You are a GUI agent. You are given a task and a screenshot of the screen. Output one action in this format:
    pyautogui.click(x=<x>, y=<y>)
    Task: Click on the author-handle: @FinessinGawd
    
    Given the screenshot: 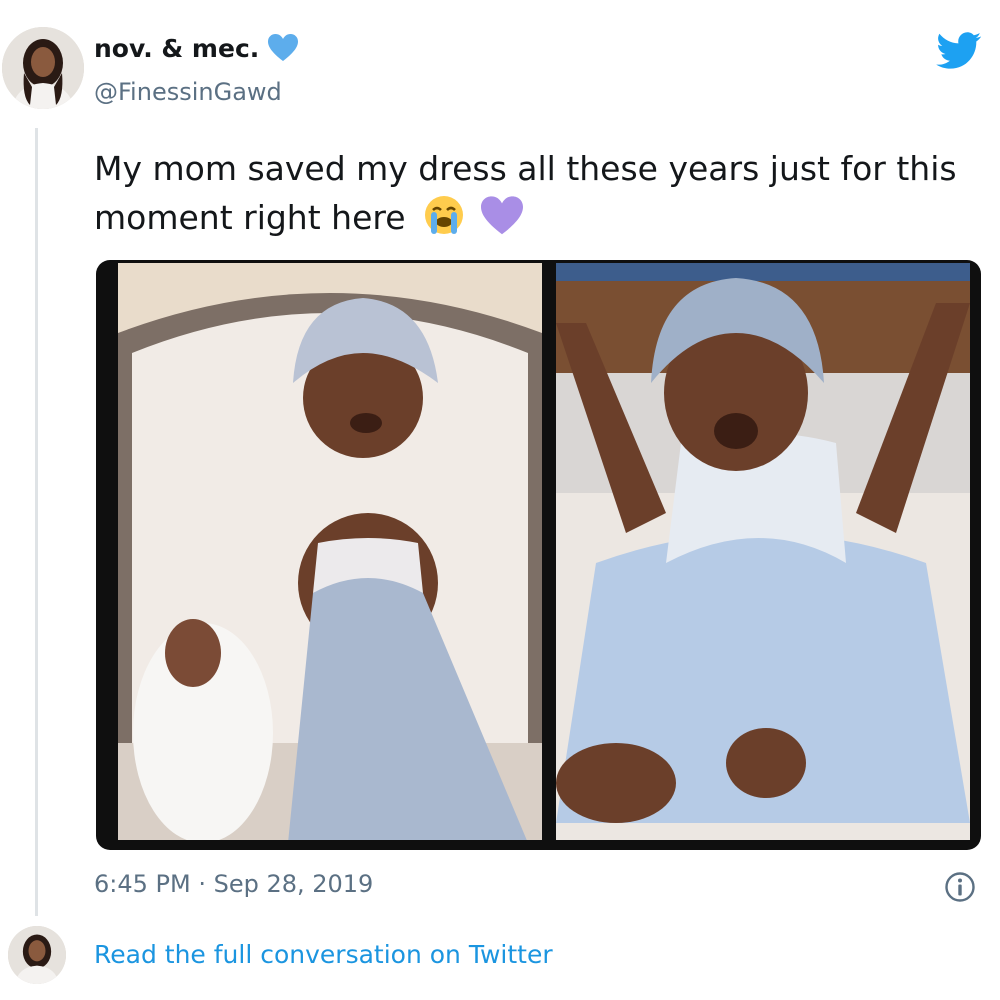 What is the action you would take?
    pyautogui.click(x=188, y=92)
    